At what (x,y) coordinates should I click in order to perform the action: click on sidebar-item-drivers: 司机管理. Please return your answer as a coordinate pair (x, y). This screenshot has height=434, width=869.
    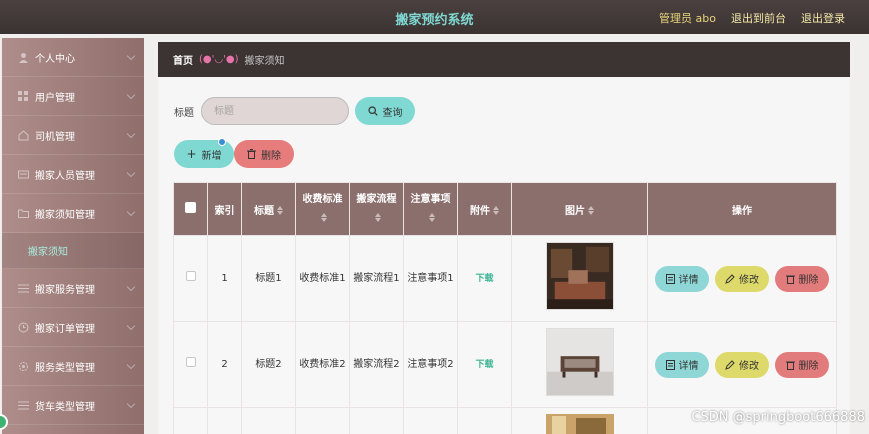
    Looking at the image, I should click on (73, 135).